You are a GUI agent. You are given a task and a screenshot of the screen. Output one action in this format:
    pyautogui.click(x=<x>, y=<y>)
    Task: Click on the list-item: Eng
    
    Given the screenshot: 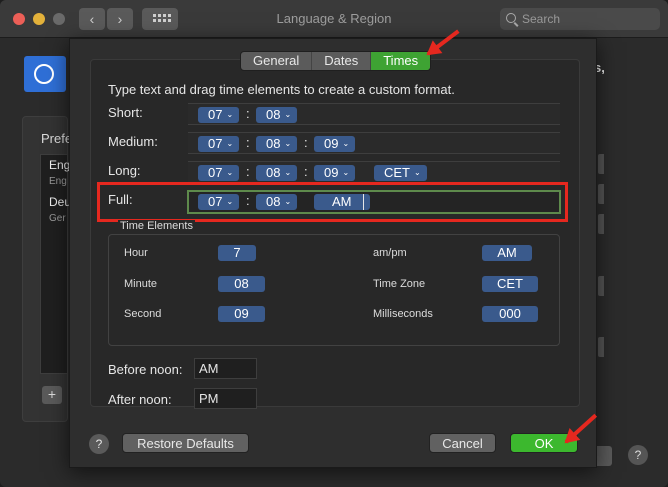 What is the action you would take?
    pyautogui.click(x=59, y=165)
    